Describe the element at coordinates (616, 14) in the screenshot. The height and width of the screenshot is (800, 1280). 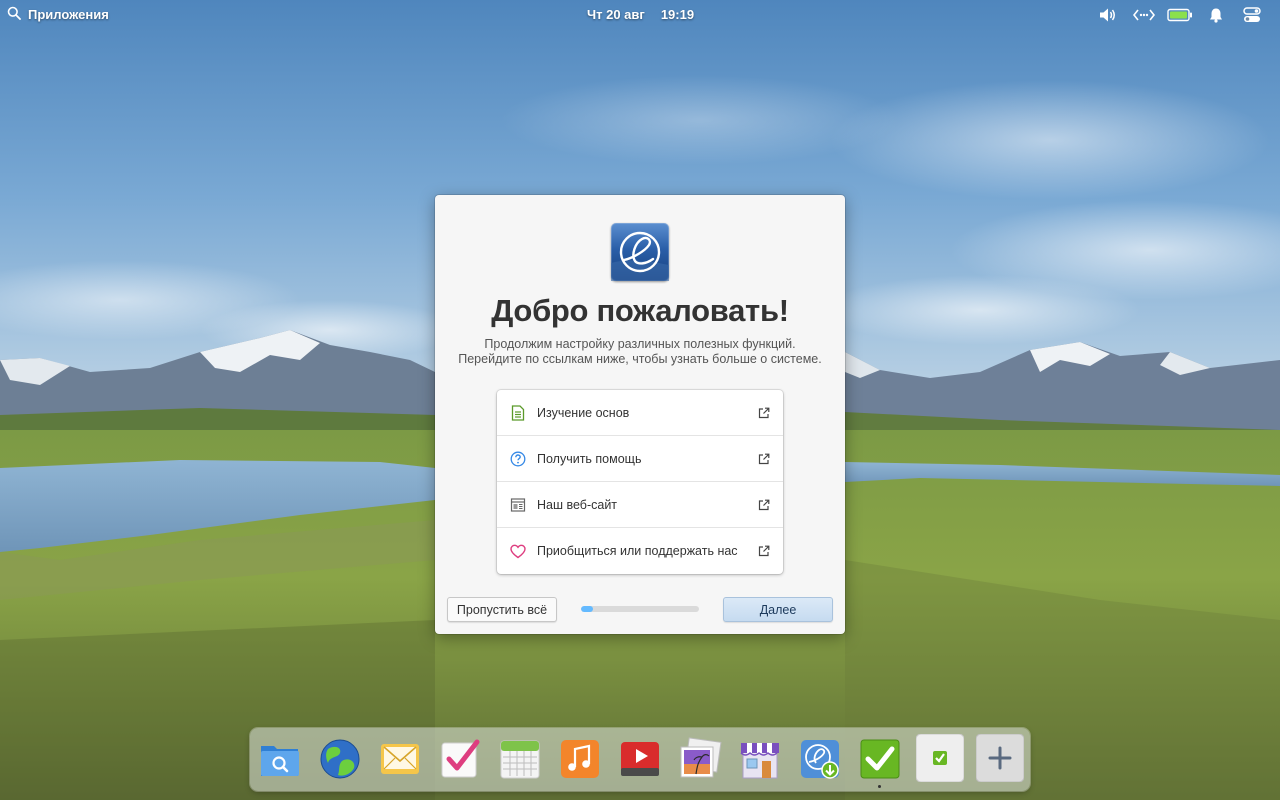
I see `date-label: Чт 20 авг` at that location.